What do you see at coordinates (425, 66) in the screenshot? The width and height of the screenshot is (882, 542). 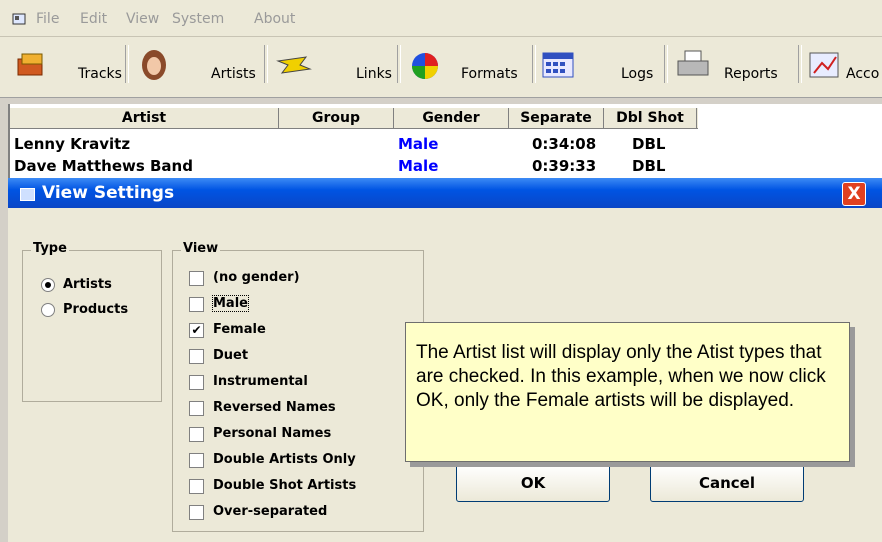 I see `formats-pie-icon` at bounding box center [425, 66].